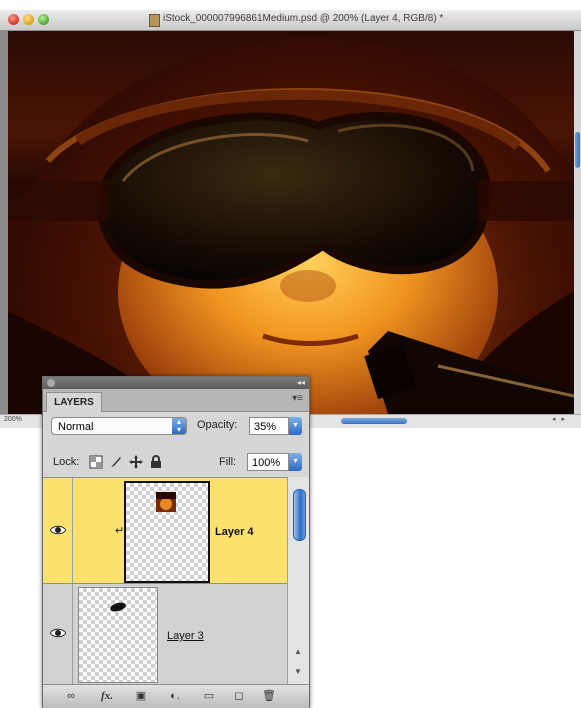  I want to click on zoom-window-button, so click(43, 19).